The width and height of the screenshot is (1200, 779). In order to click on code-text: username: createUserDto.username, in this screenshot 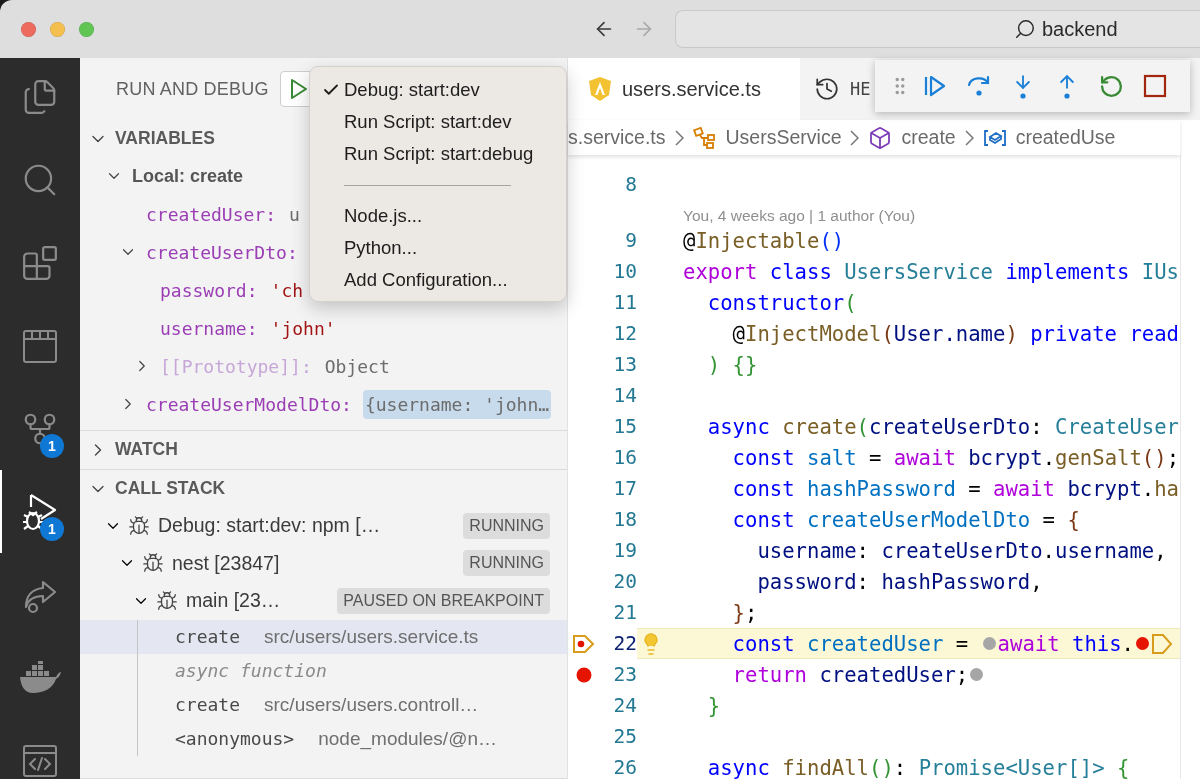, I will do `click(961, 550)`.